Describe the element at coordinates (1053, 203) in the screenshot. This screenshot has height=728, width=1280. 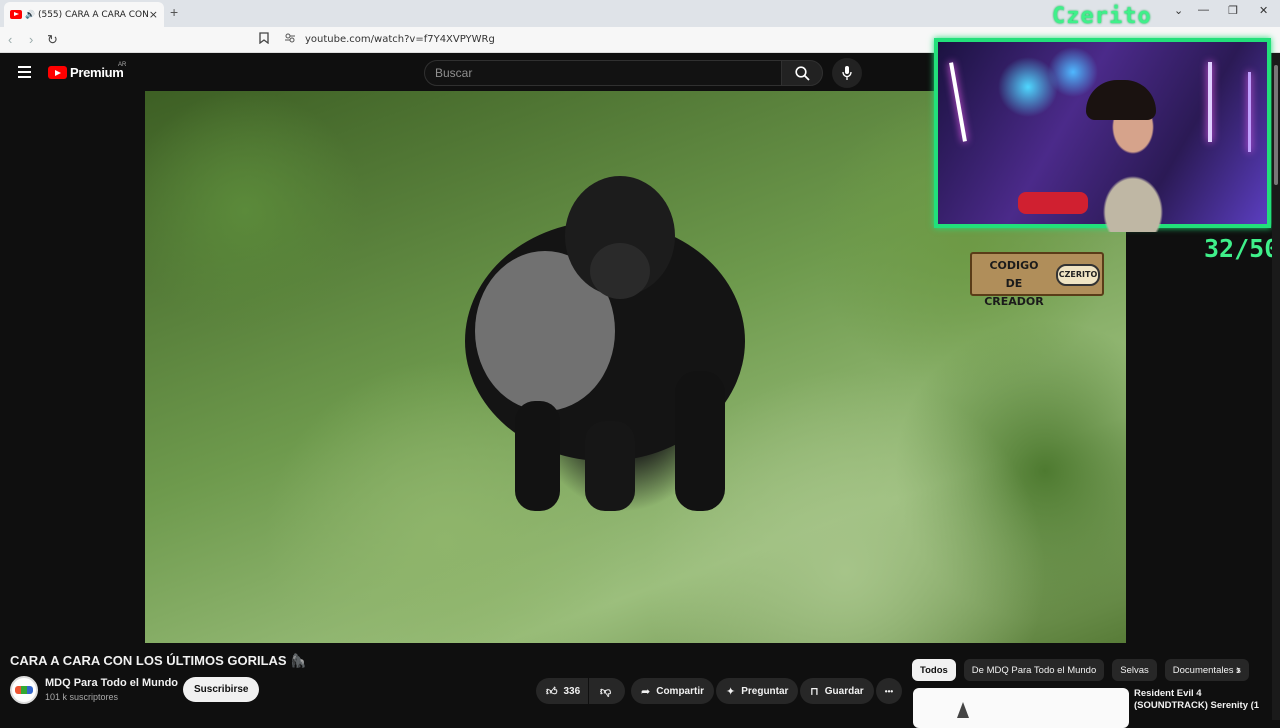
I see `microphone-prop` at that location.